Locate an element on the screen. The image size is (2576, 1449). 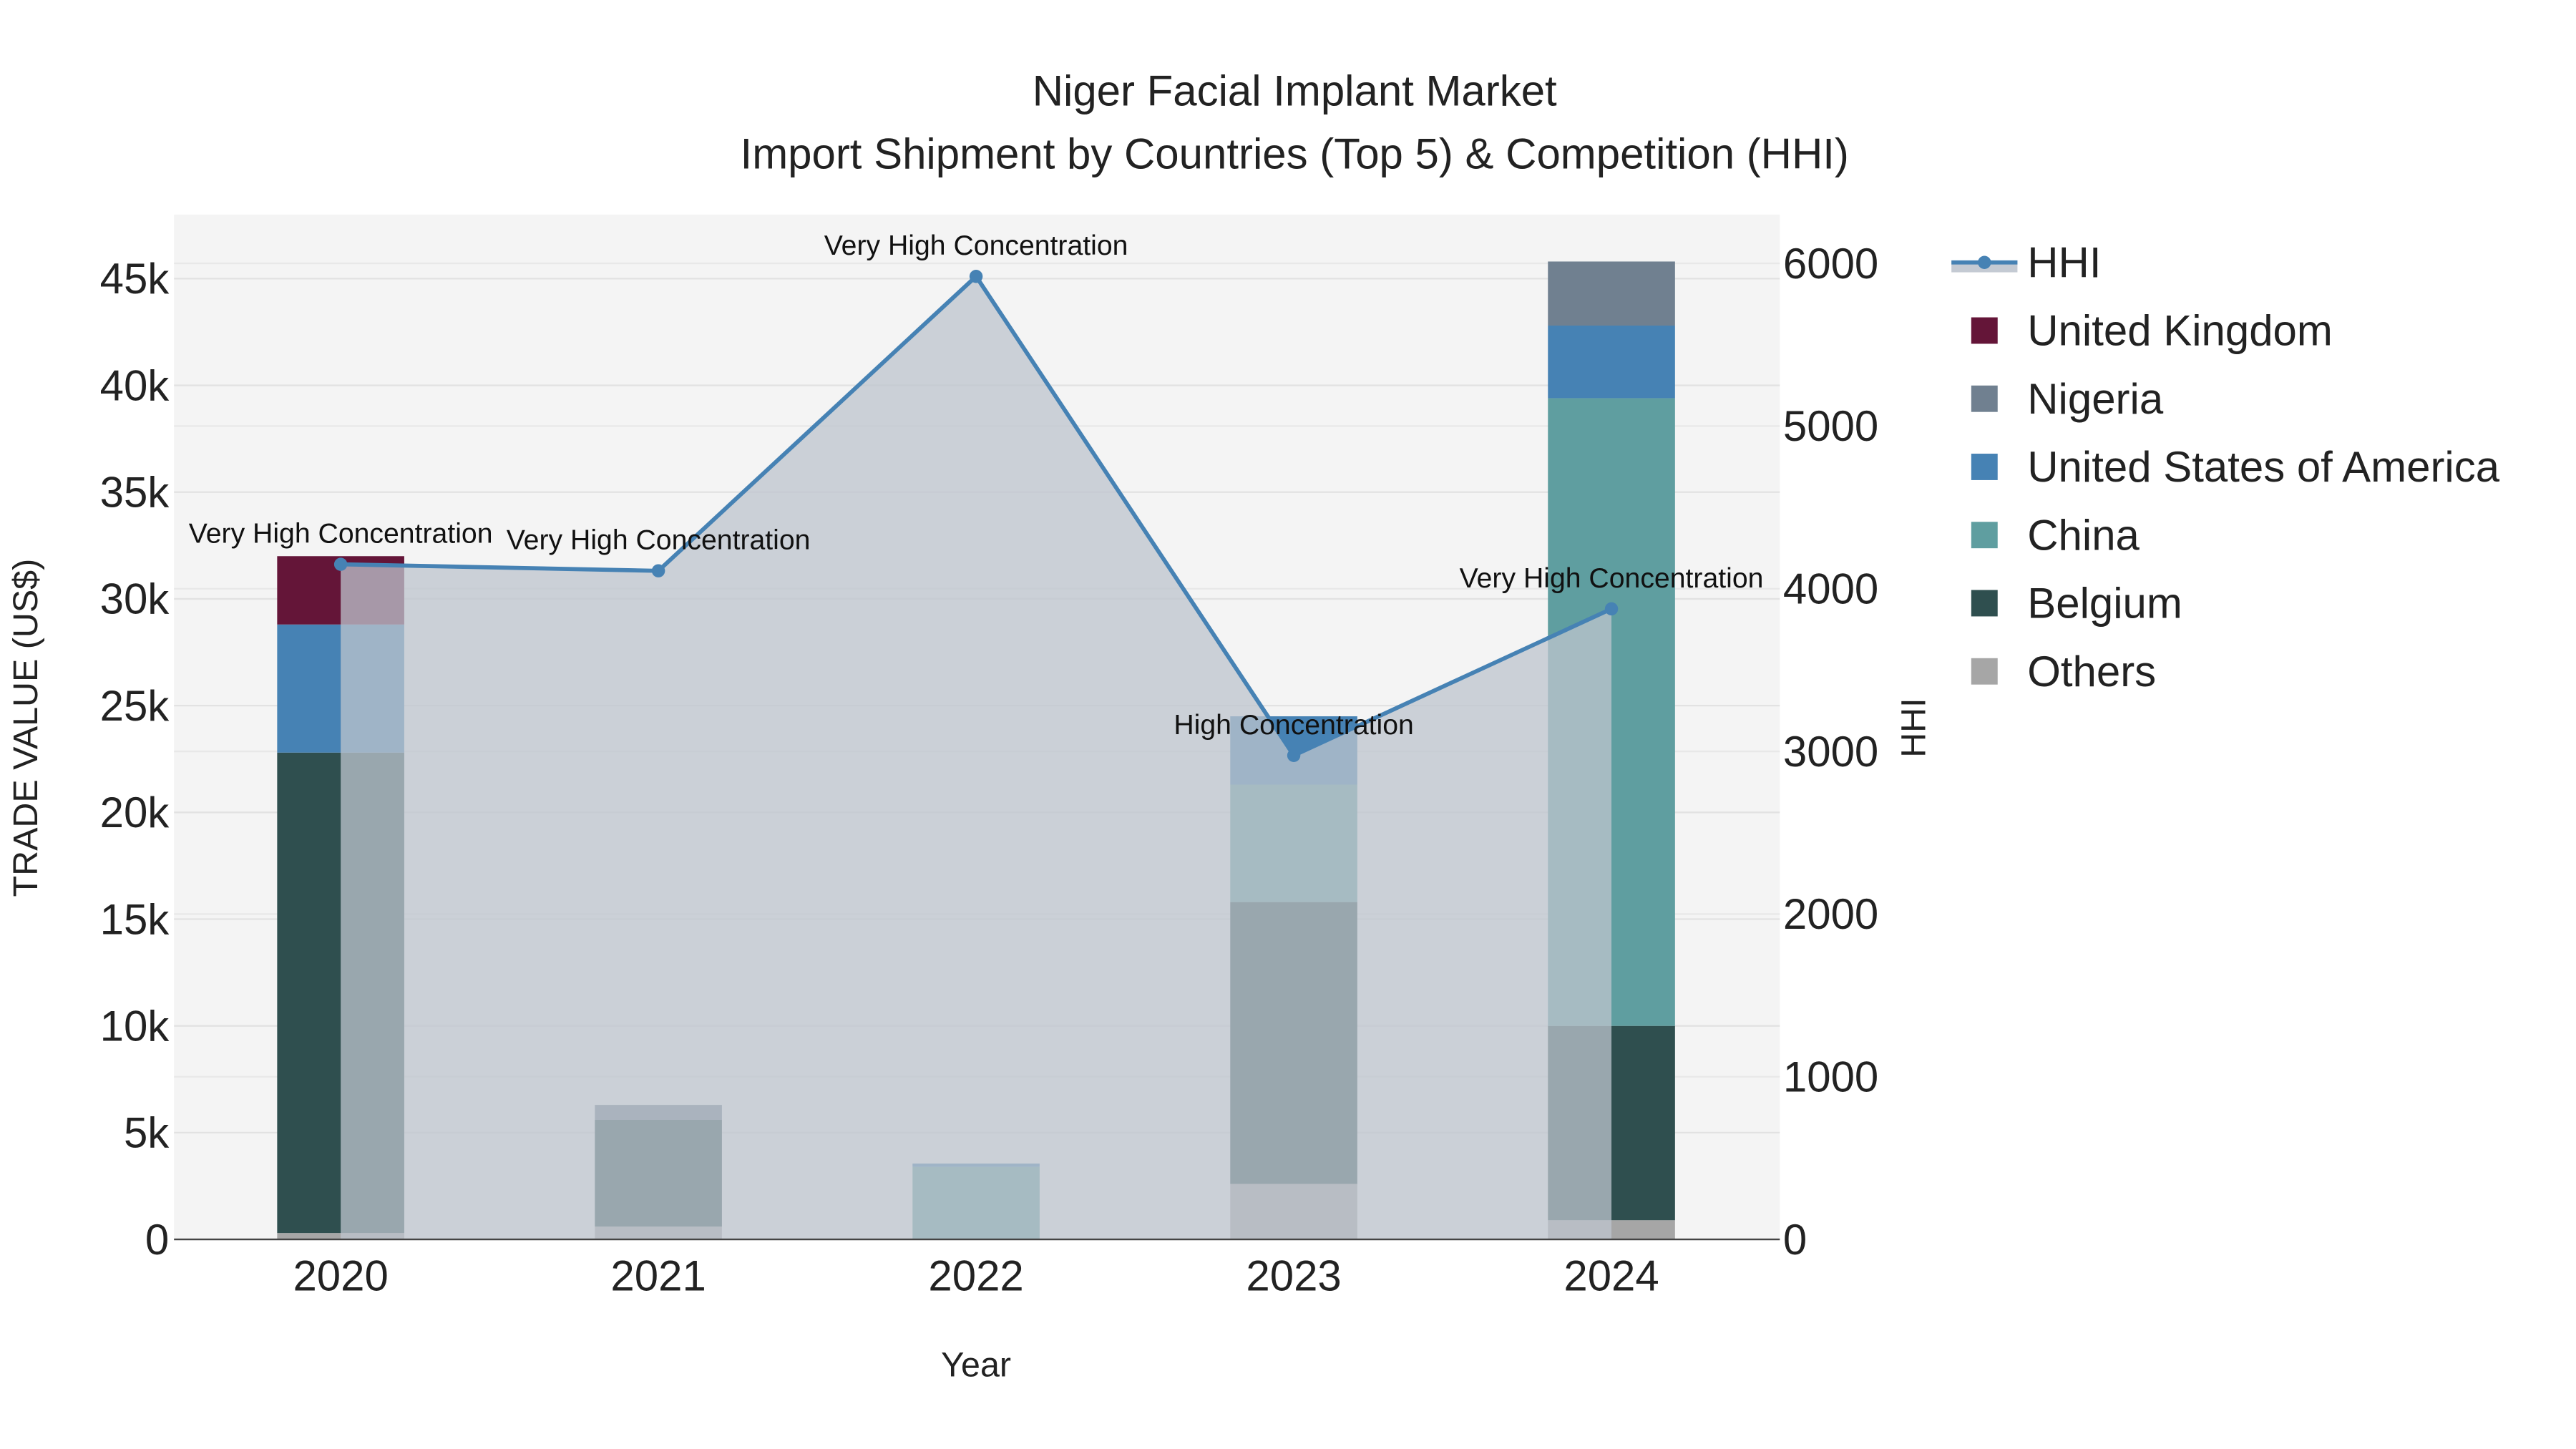
legend-label-belgium: Belgium is located at coordinates (2104, 604).